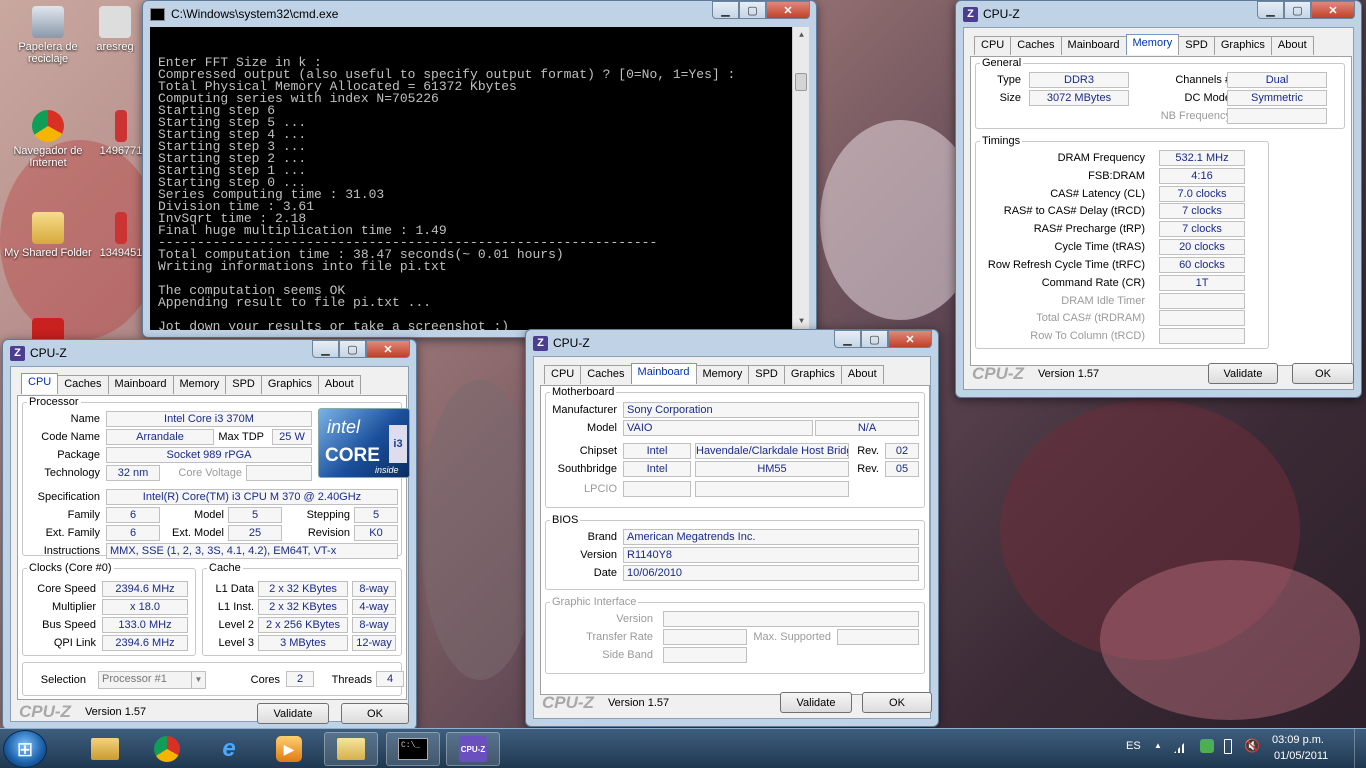 Image resolution: width=1366 pixels, height=768 pixels. I want to click on chipset-vendor-value: Intel, so click(657, 451).